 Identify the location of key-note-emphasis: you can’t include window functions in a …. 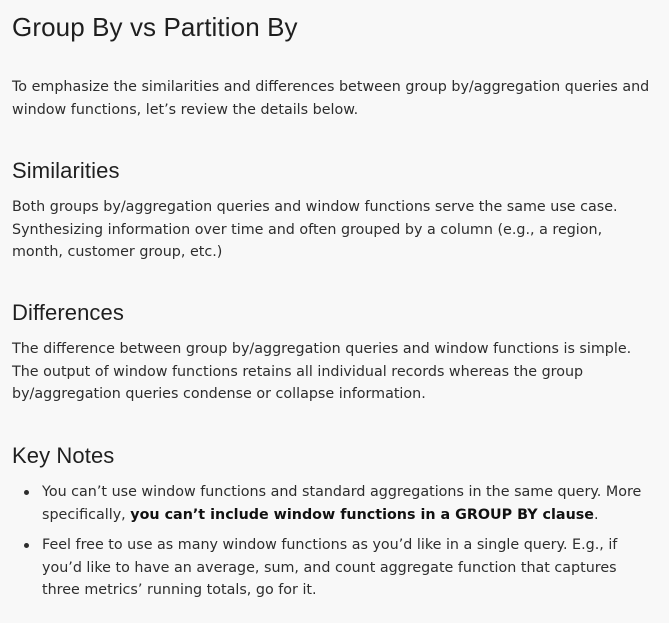
(362, 514).